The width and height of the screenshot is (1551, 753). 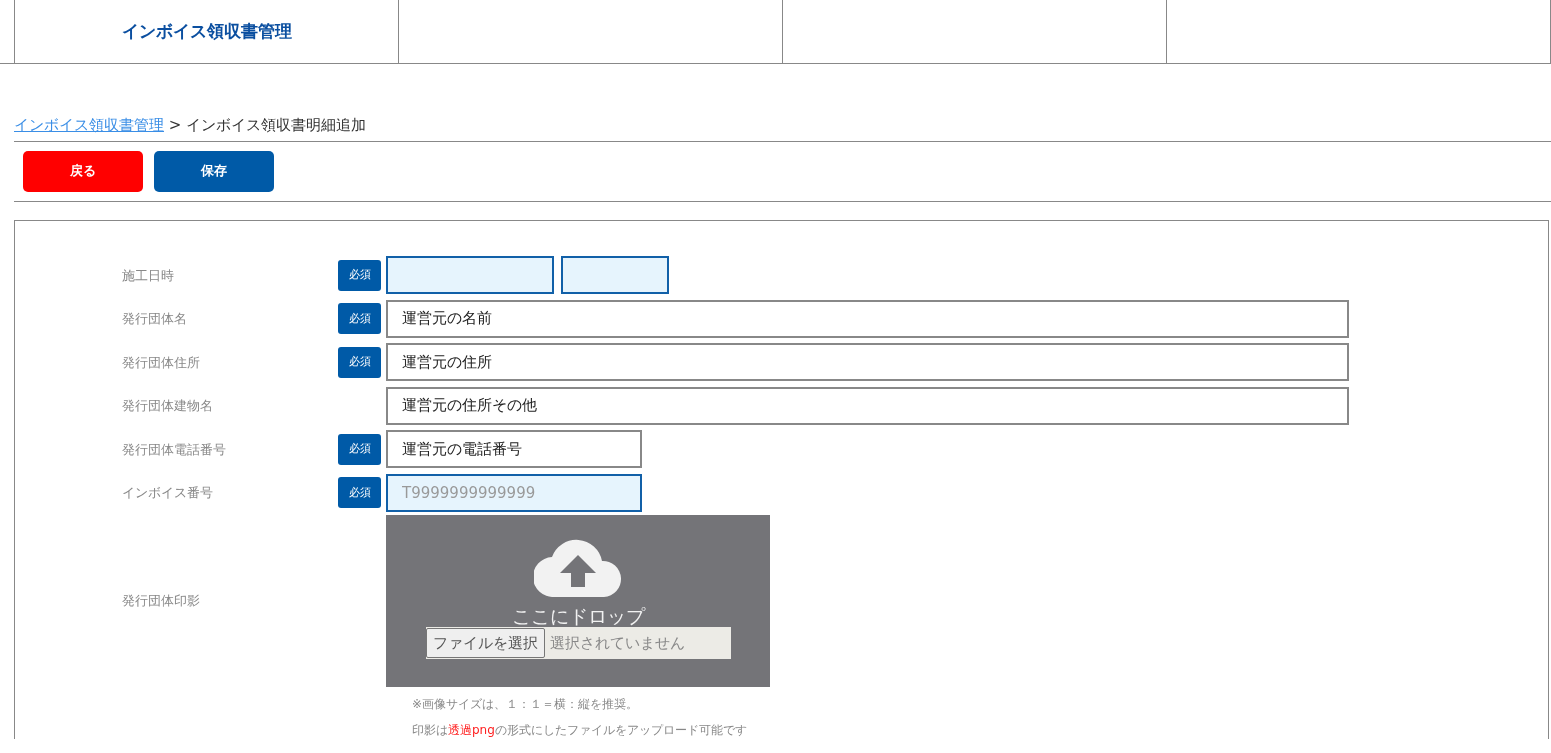 What do you see at coordinates (578, 600) in the screenshot?
I see `dropzone: ここにドロップ ファイルを選択 選択されていません` at bounding box center [578, 600].